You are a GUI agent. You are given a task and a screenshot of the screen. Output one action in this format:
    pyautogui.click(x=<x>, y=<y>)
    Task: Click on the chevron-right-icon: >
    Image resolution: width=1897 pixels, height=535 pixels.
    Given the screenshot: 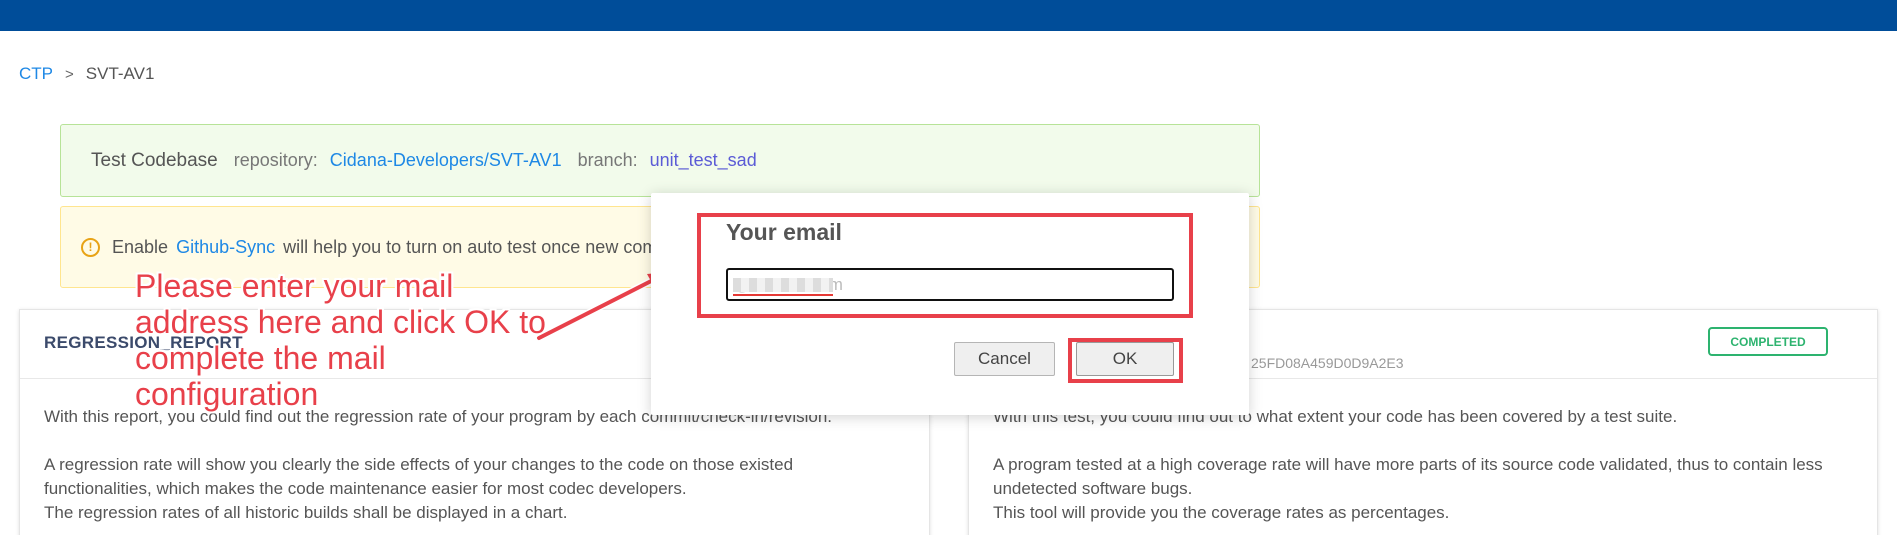 What is the action you would take?
    pyautogui.click(x=69, y=74)
    